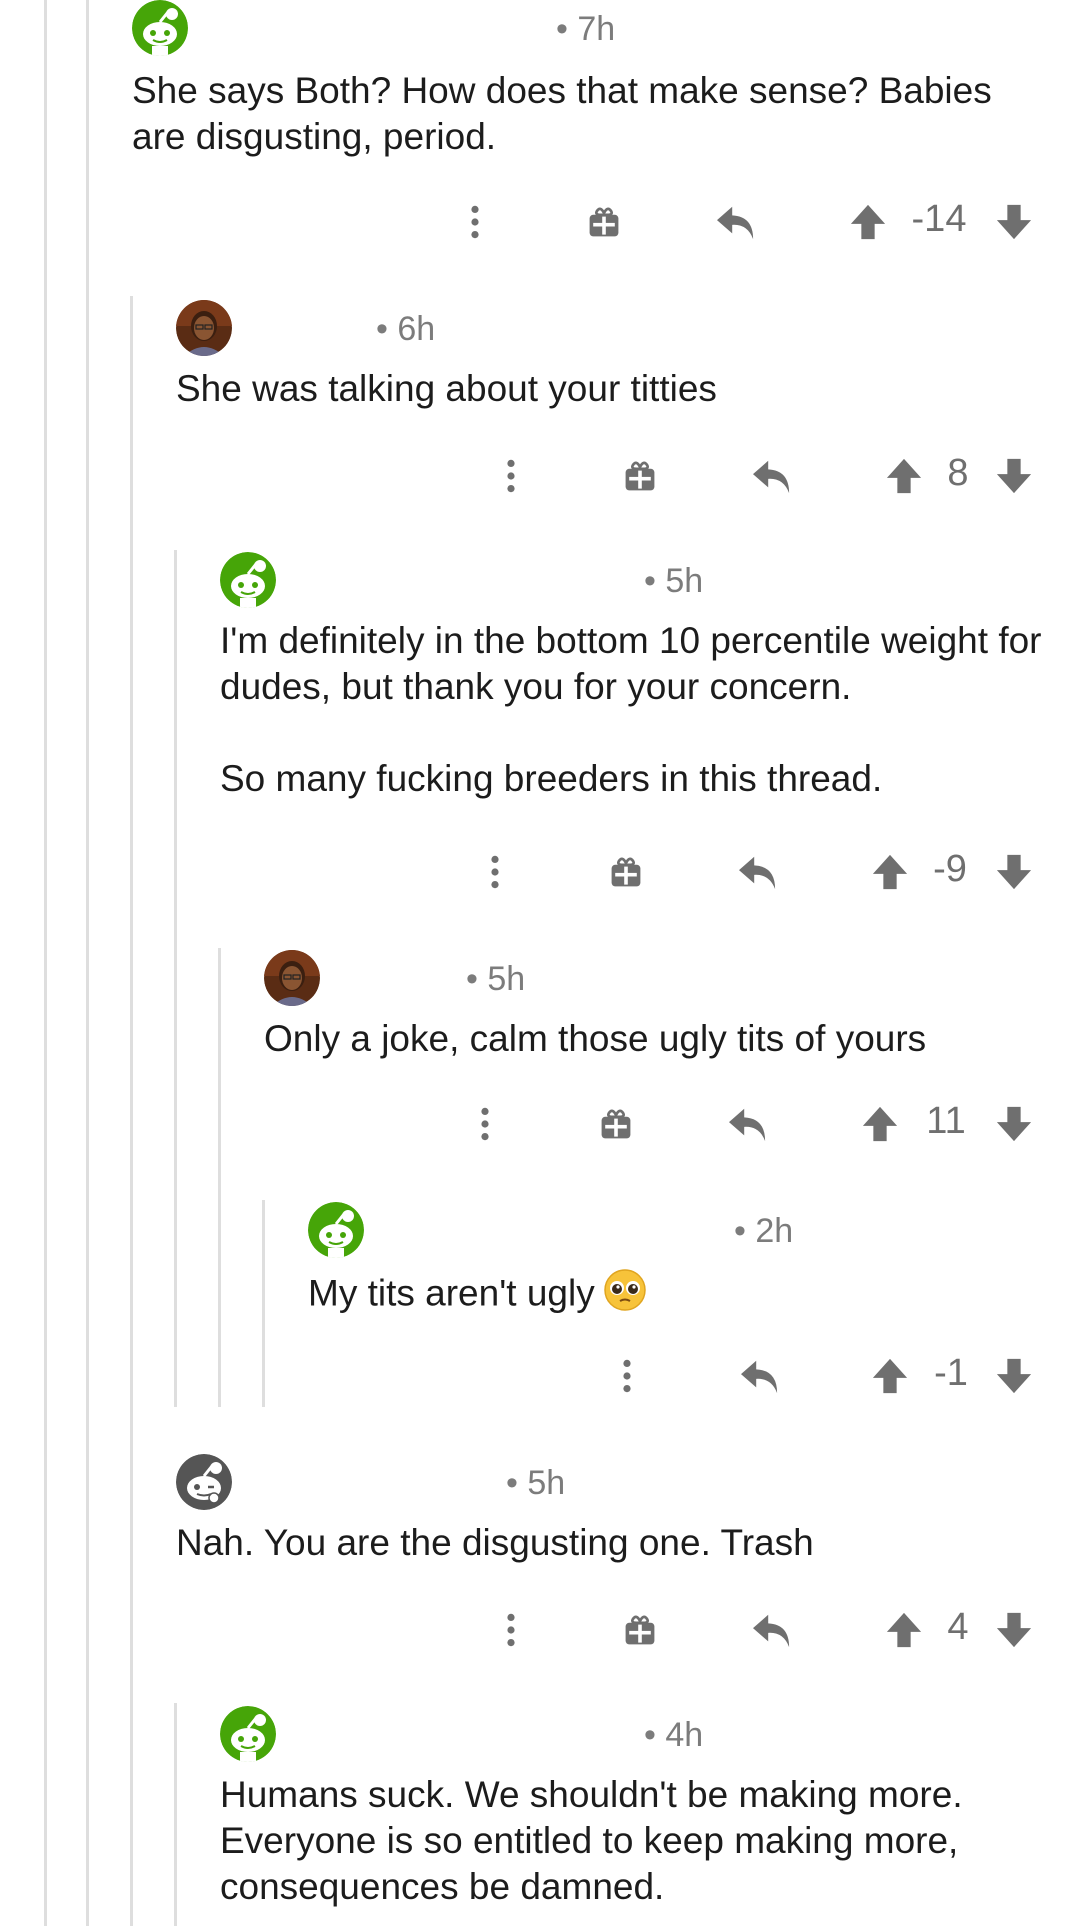  I want to click on comment-text: My tits aren't ugly, so click(451, 1293).